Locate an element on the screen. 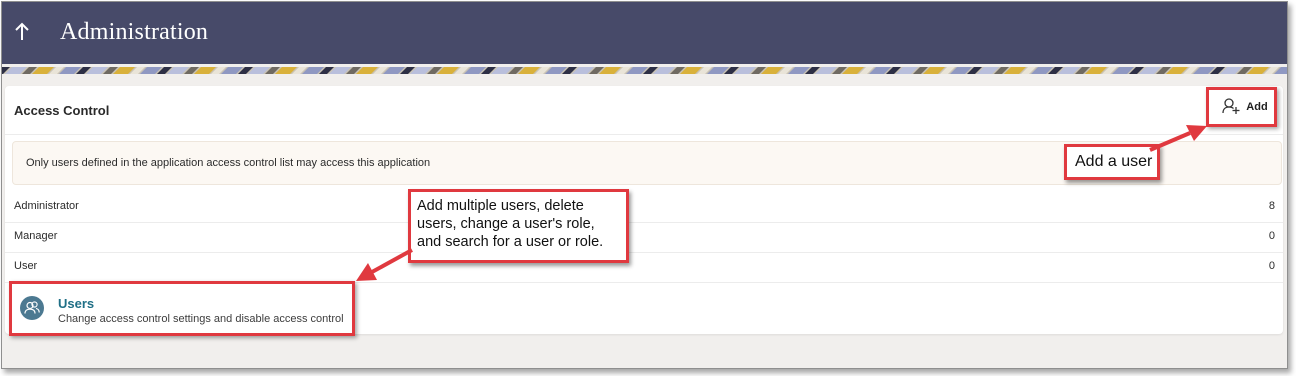 The width and height of the screenshot is (1296, 376). add-button-highlight is located at coordinates (1241, 107).